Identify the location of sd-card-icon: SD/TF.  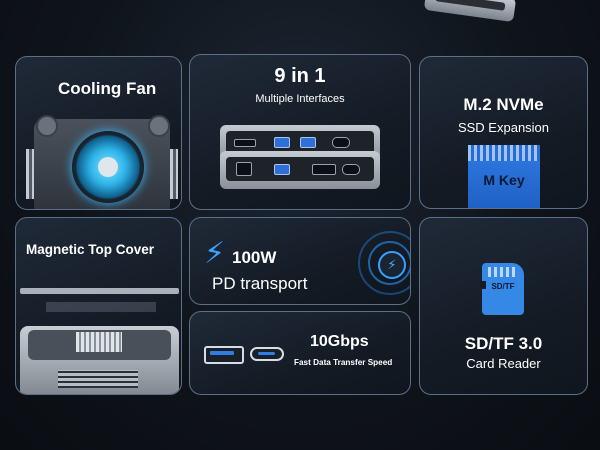
(502, 289).